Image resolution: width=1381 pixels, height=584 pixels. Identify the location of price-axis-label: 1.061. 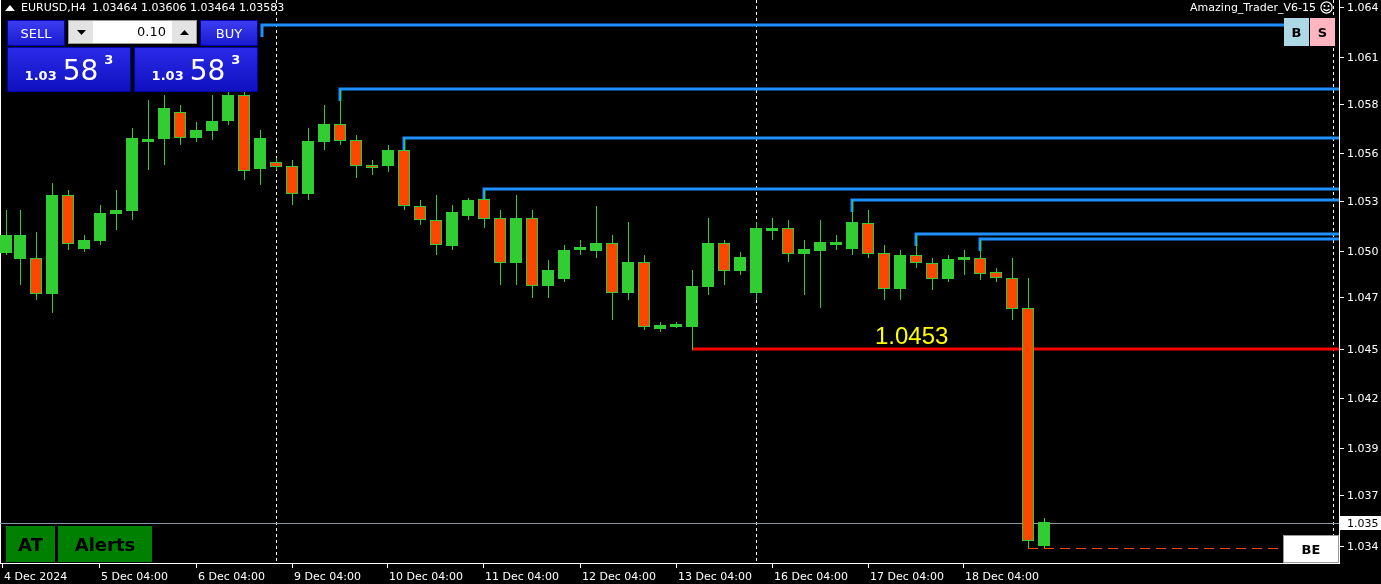
(1363, 57).